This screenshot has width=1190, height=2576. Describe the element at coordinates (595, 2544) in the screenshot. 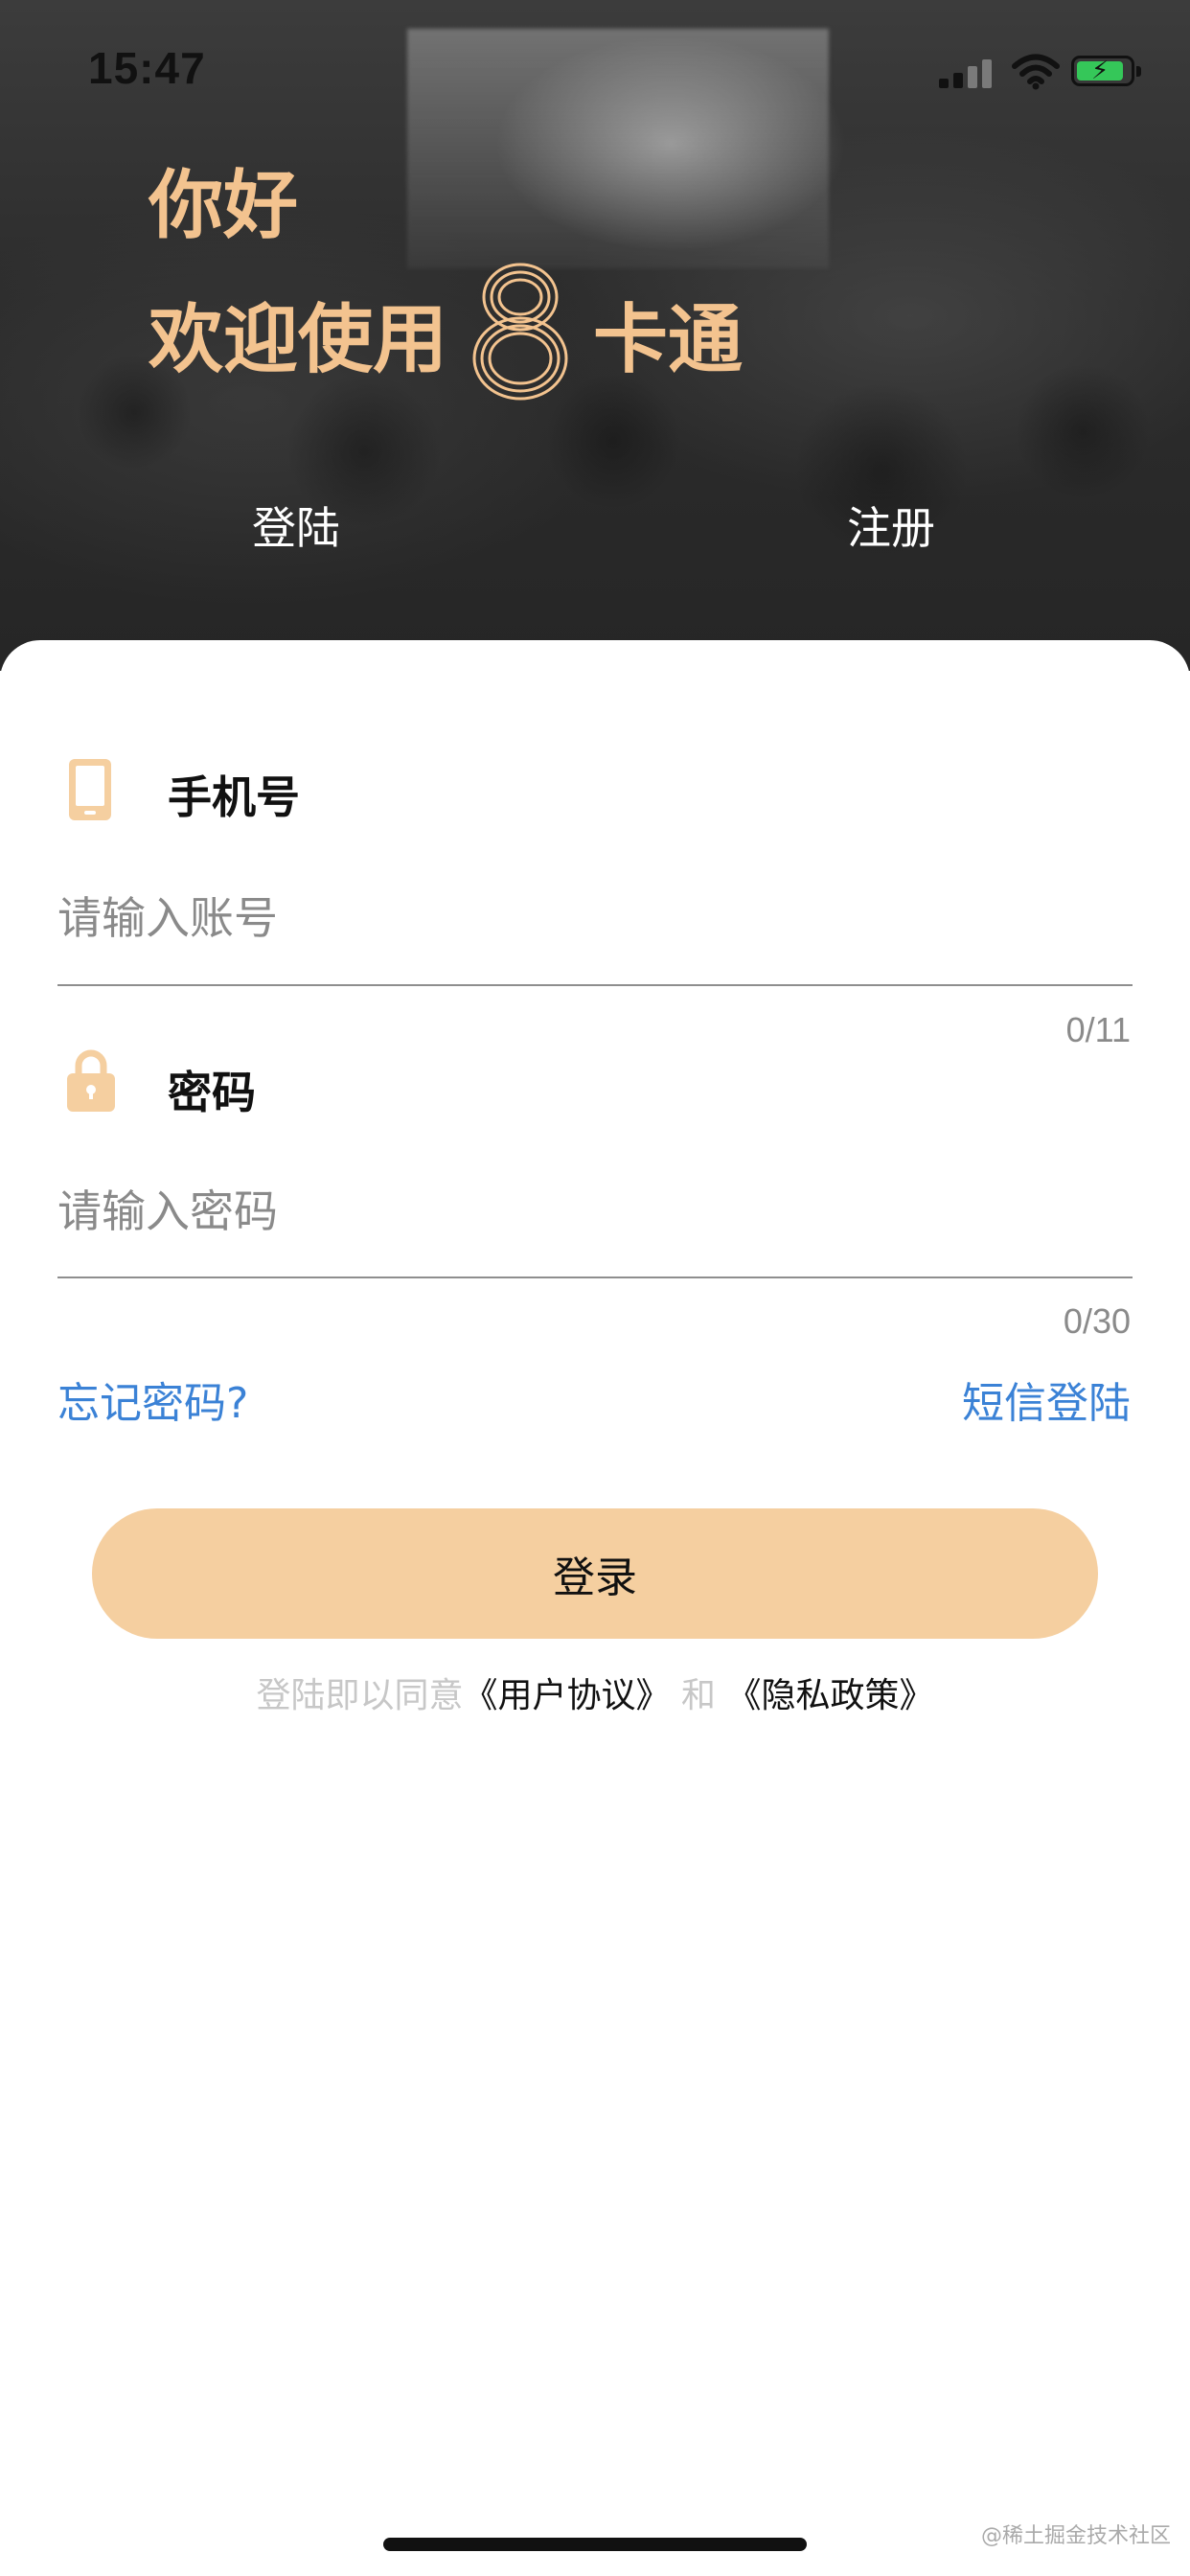

I see `home-indicator` at that location.